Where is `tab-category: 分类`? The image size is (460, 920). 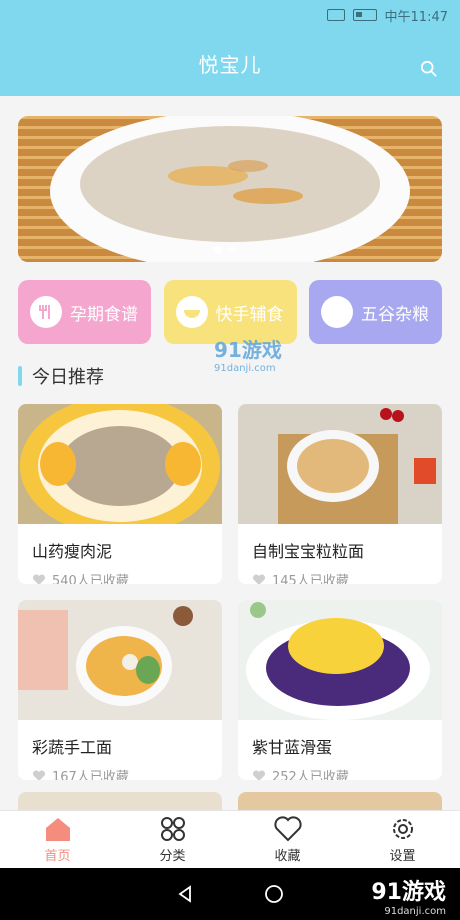
tab-category: 分类 is located at coordinates (172, 839).